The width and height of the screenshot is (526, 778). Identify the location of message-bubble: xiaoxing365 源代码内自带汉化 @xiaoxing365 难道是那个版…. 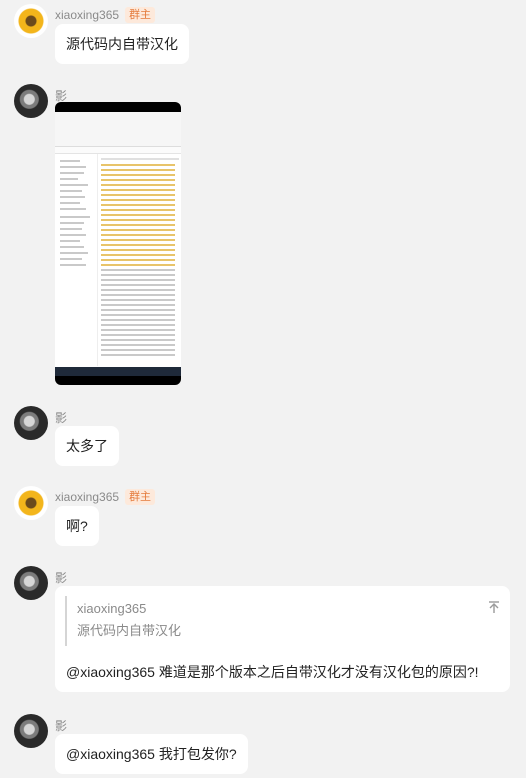
(282, 639).